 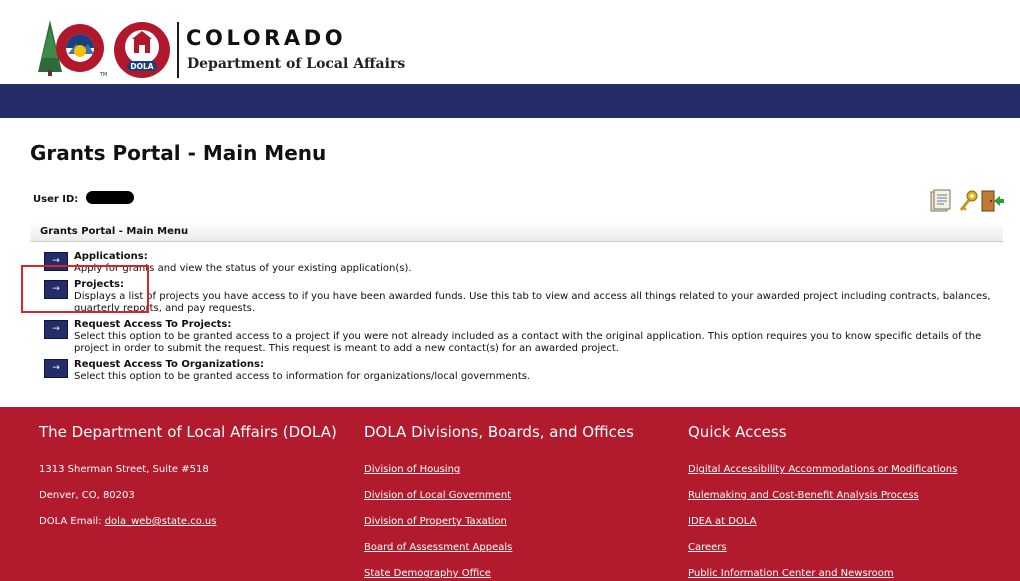 I want to click on footer-link-state-demography-office: State Demography Office, so click(x=427, y=574).